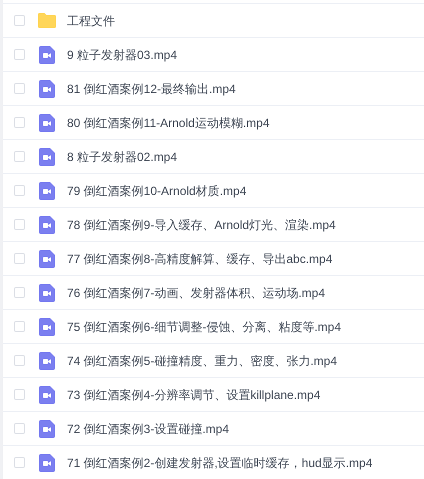 The width and height of the screenshot is (424, 479). What do you see at coordinates (199, 259) in the screenshot?
I see `file-name: 77 倒红酒案例8-高精度解算、缓存、导出abc.mp4` at bounding box center [199, 259].